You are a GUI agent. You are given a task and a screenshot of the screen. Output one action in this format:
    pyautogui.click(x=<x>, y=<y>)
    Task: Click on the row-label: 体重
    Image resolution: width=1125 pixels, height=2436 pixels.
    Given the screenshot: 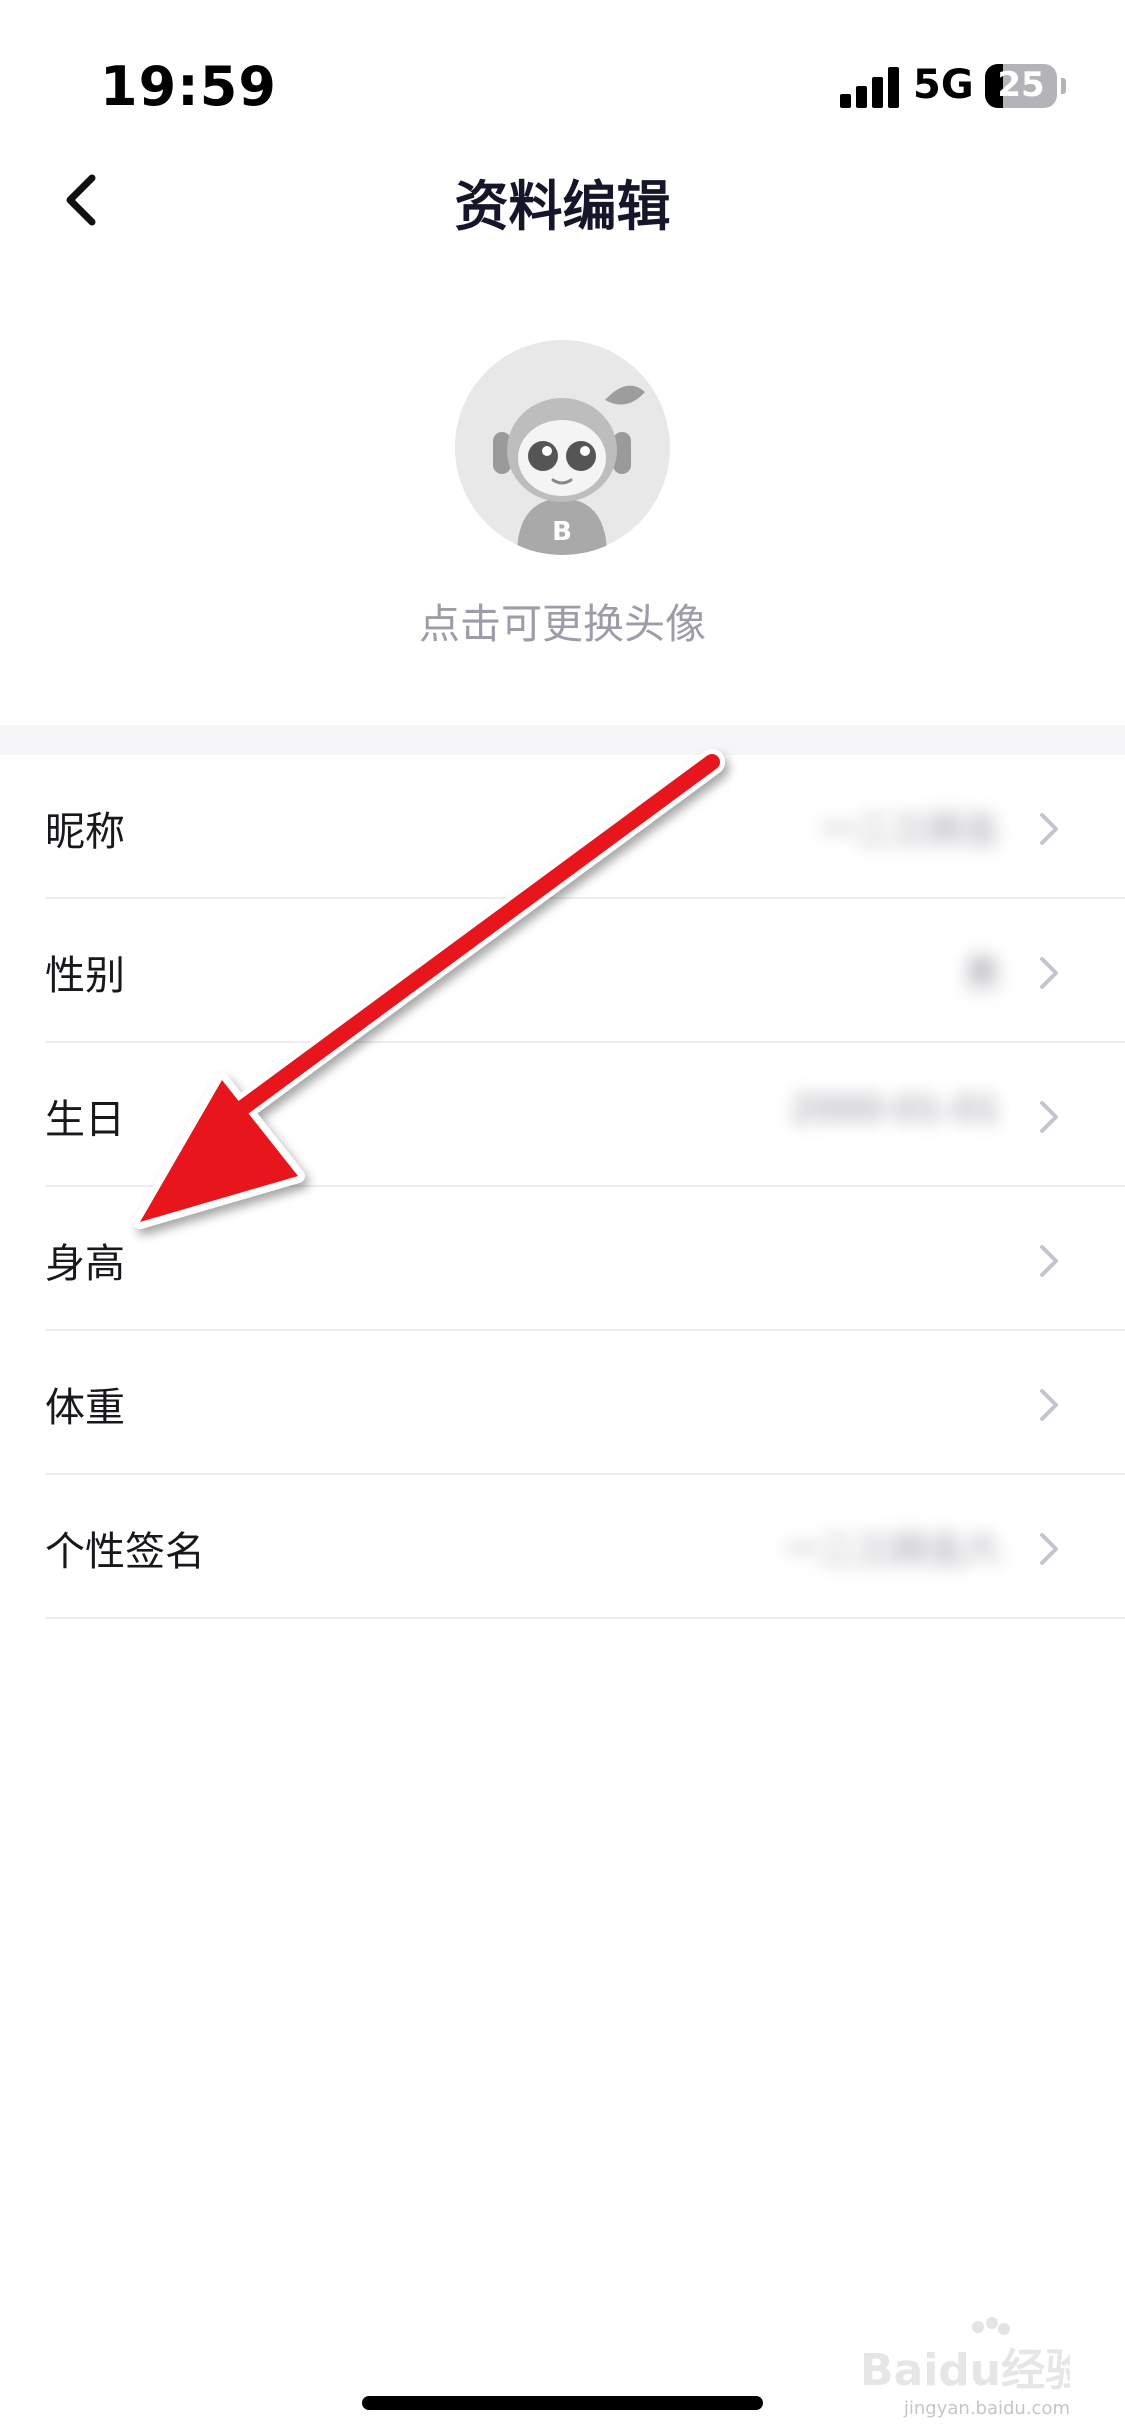 What is the action you would take?
    pyautogui.click(x=85, y=1408)
    